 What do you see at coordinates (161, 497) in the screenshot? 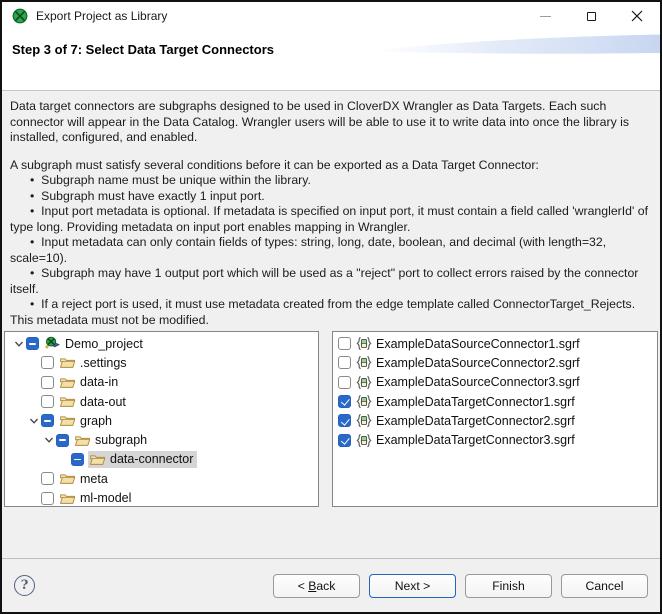
I see `tree-item-ml-model: ml-model` at bounding box center [161, 497].